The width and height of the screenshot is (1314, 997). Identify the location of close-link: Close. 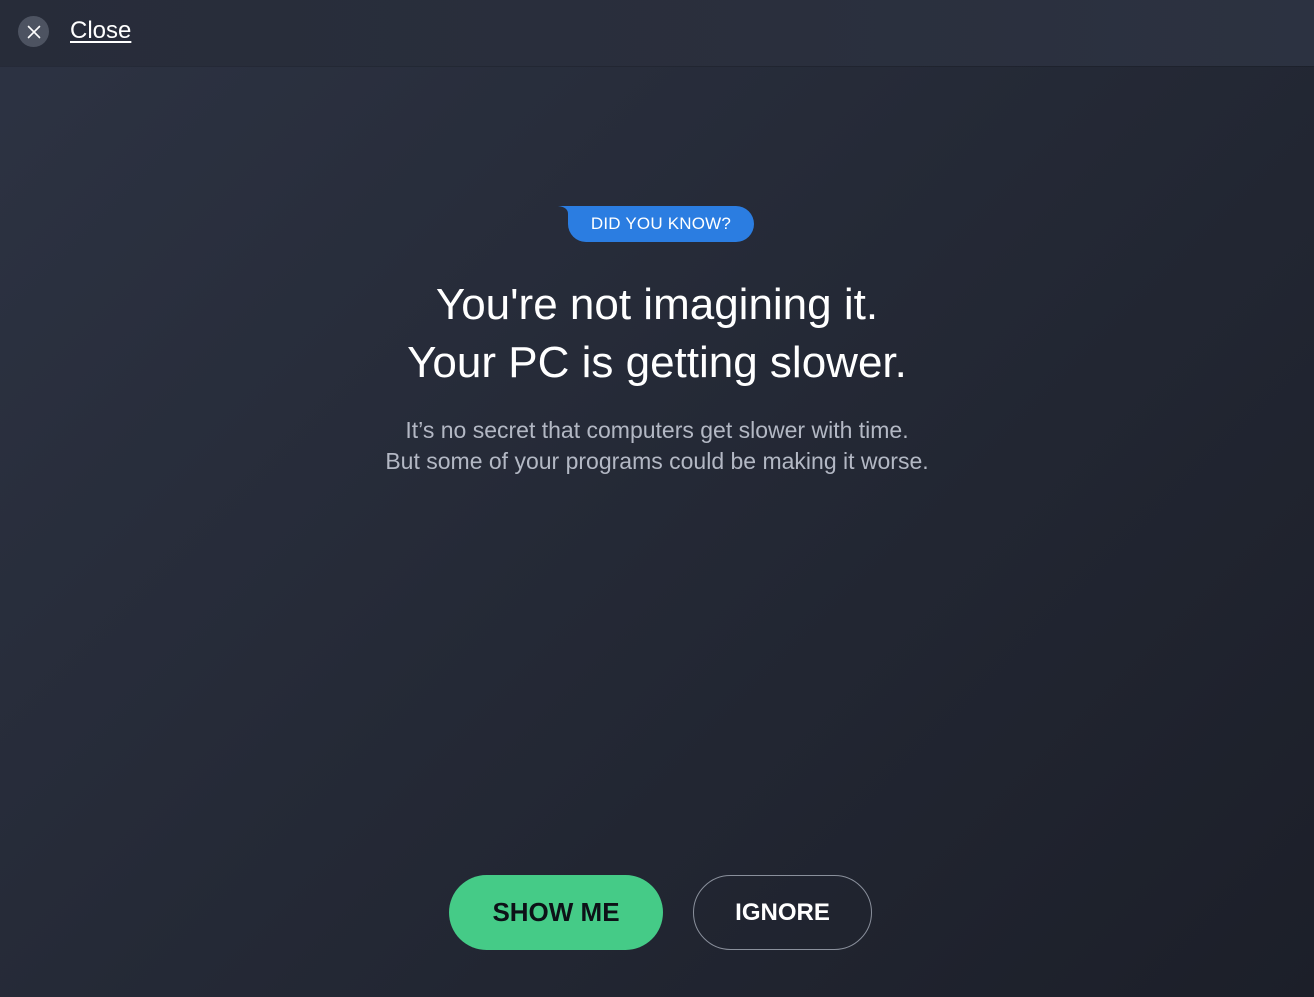
(100, 31).